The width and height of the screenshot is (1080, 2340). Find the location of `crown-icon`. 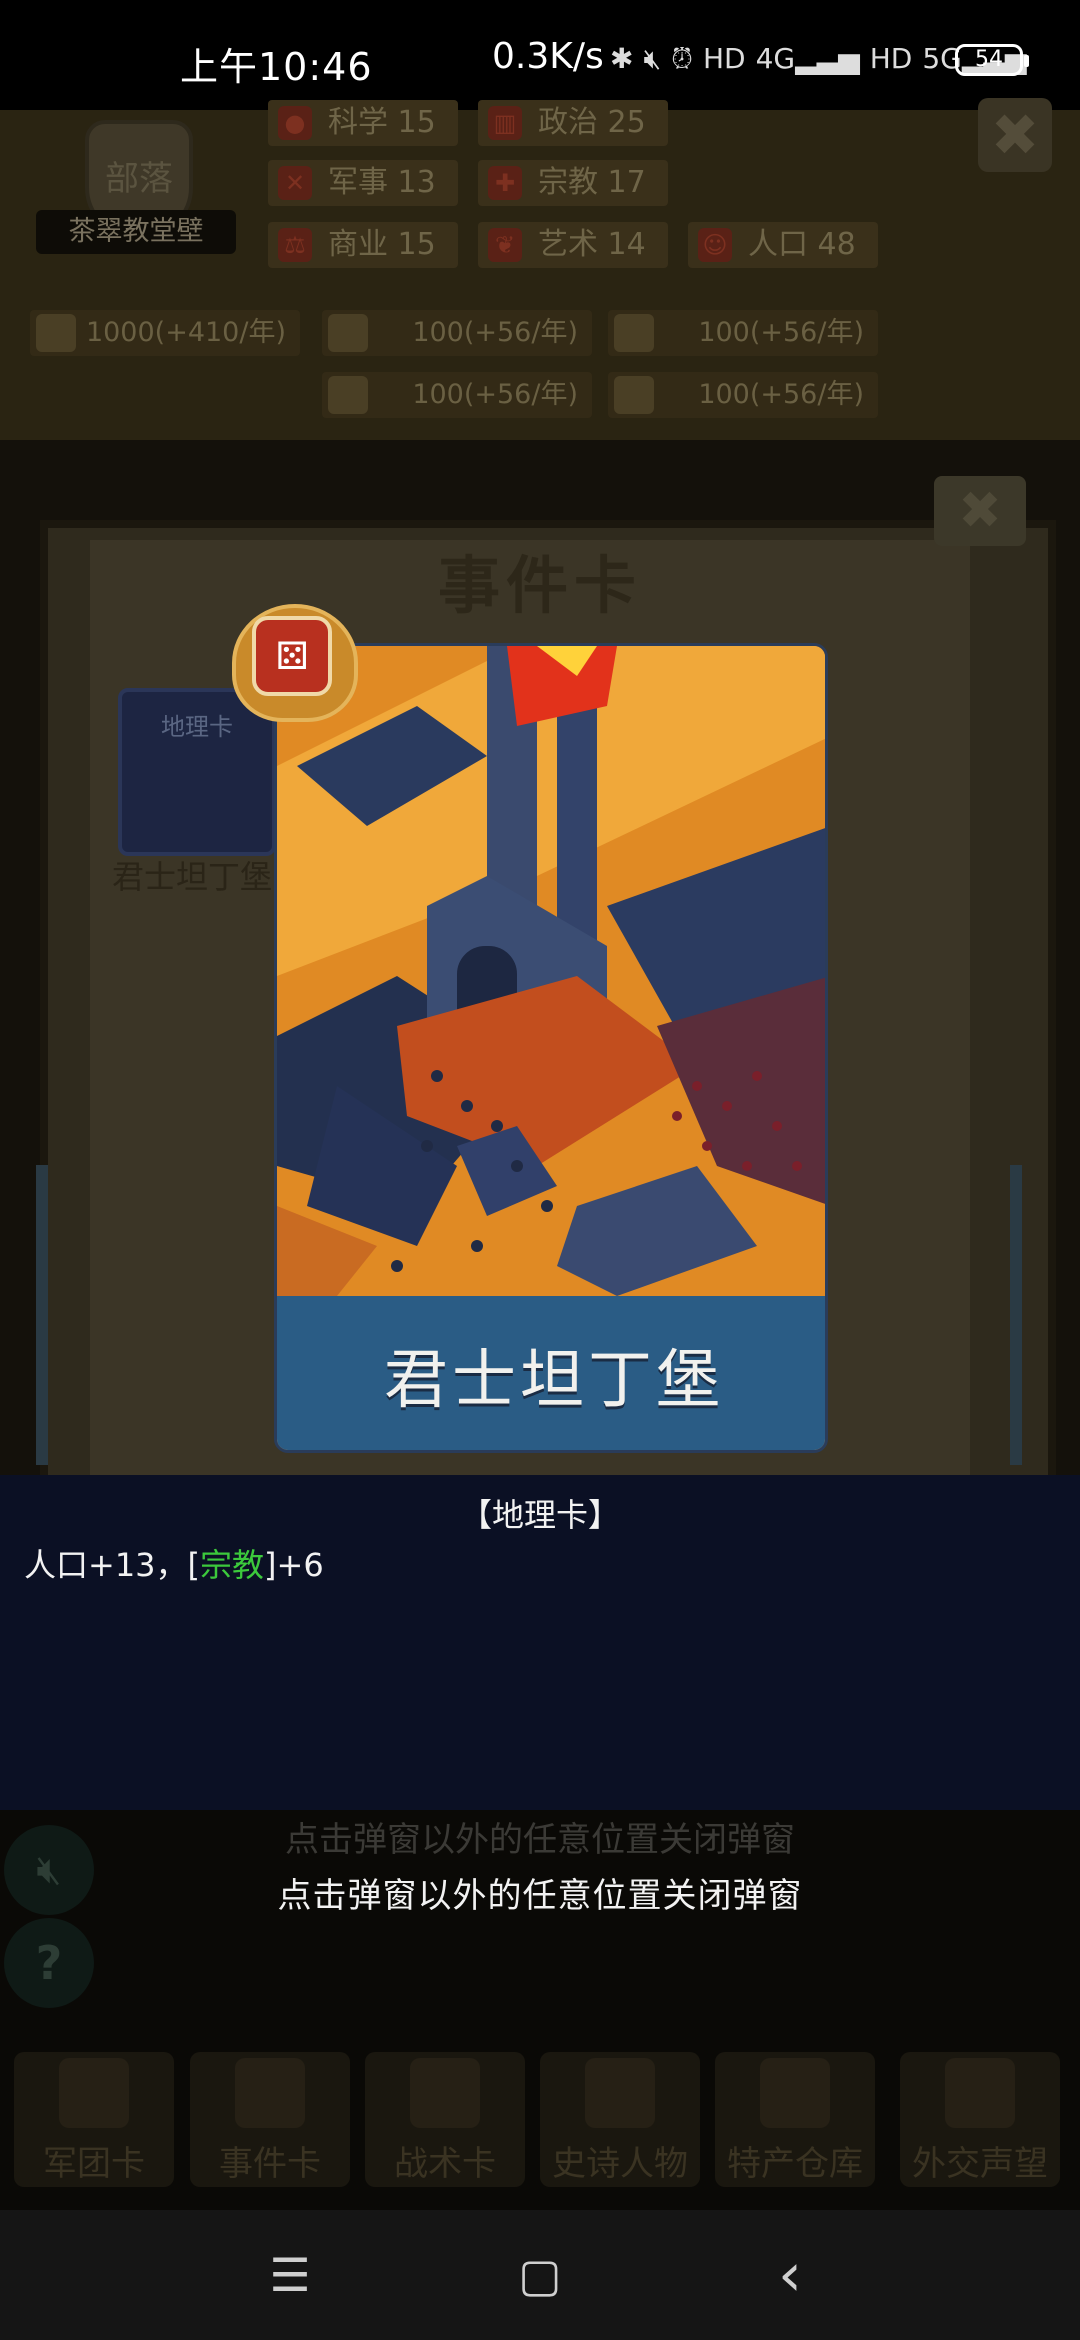

crown-icon is located at coordinates (620, 2093).